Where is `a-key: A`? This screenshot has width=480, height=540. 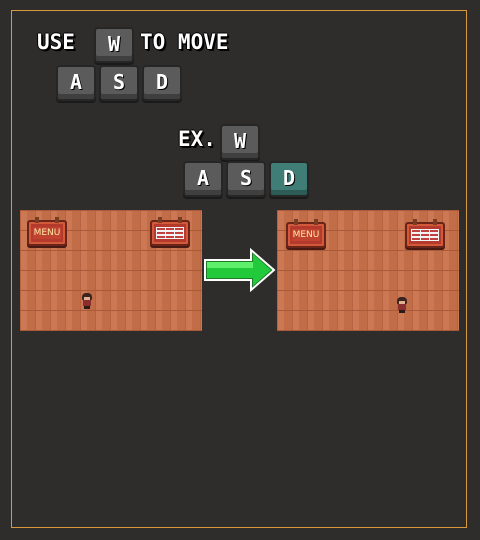
a-key: A is located at coordinates (76, 83).